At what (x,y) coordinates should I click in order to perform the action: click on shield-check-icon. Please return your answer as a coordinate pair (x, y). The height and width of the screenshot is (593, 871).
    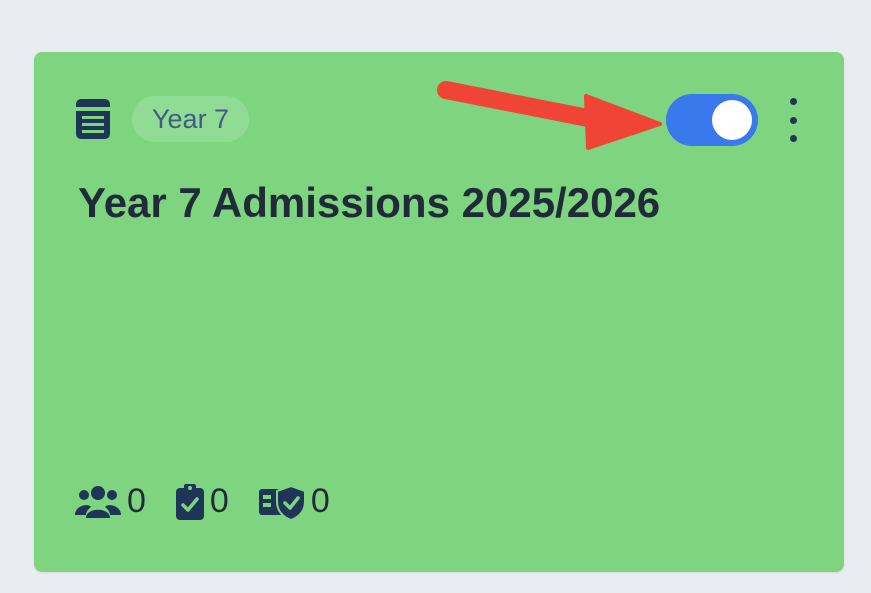
    Looking at the image, I should click on (281, 502).